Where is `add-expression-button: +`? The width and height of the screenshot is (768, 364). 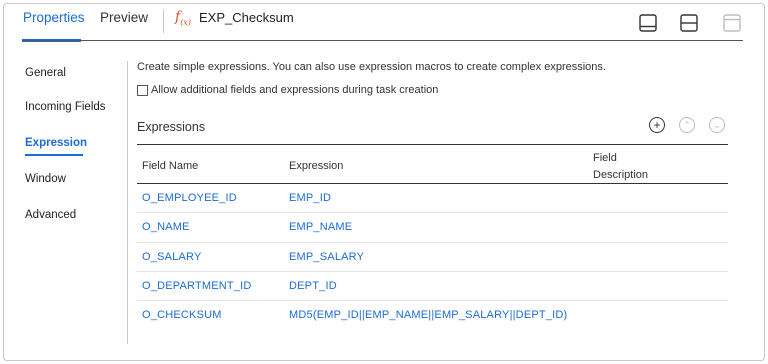
add-expression-button: + is located at coordinates (657, 125).